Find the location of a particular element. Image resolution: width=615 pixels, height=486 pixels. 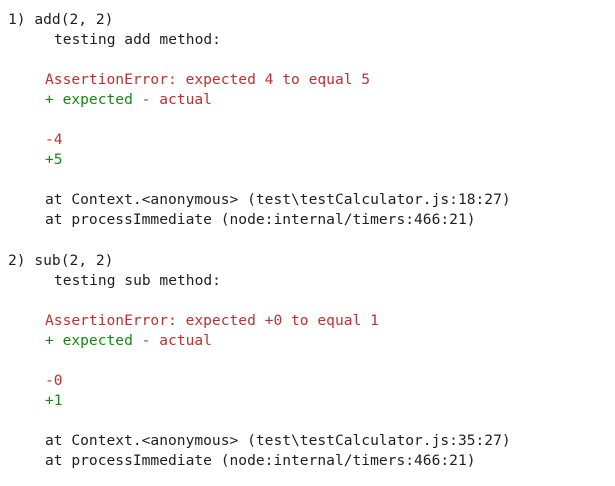

failure-2-diff-actual: -0 is located at coordinates (54, 380).